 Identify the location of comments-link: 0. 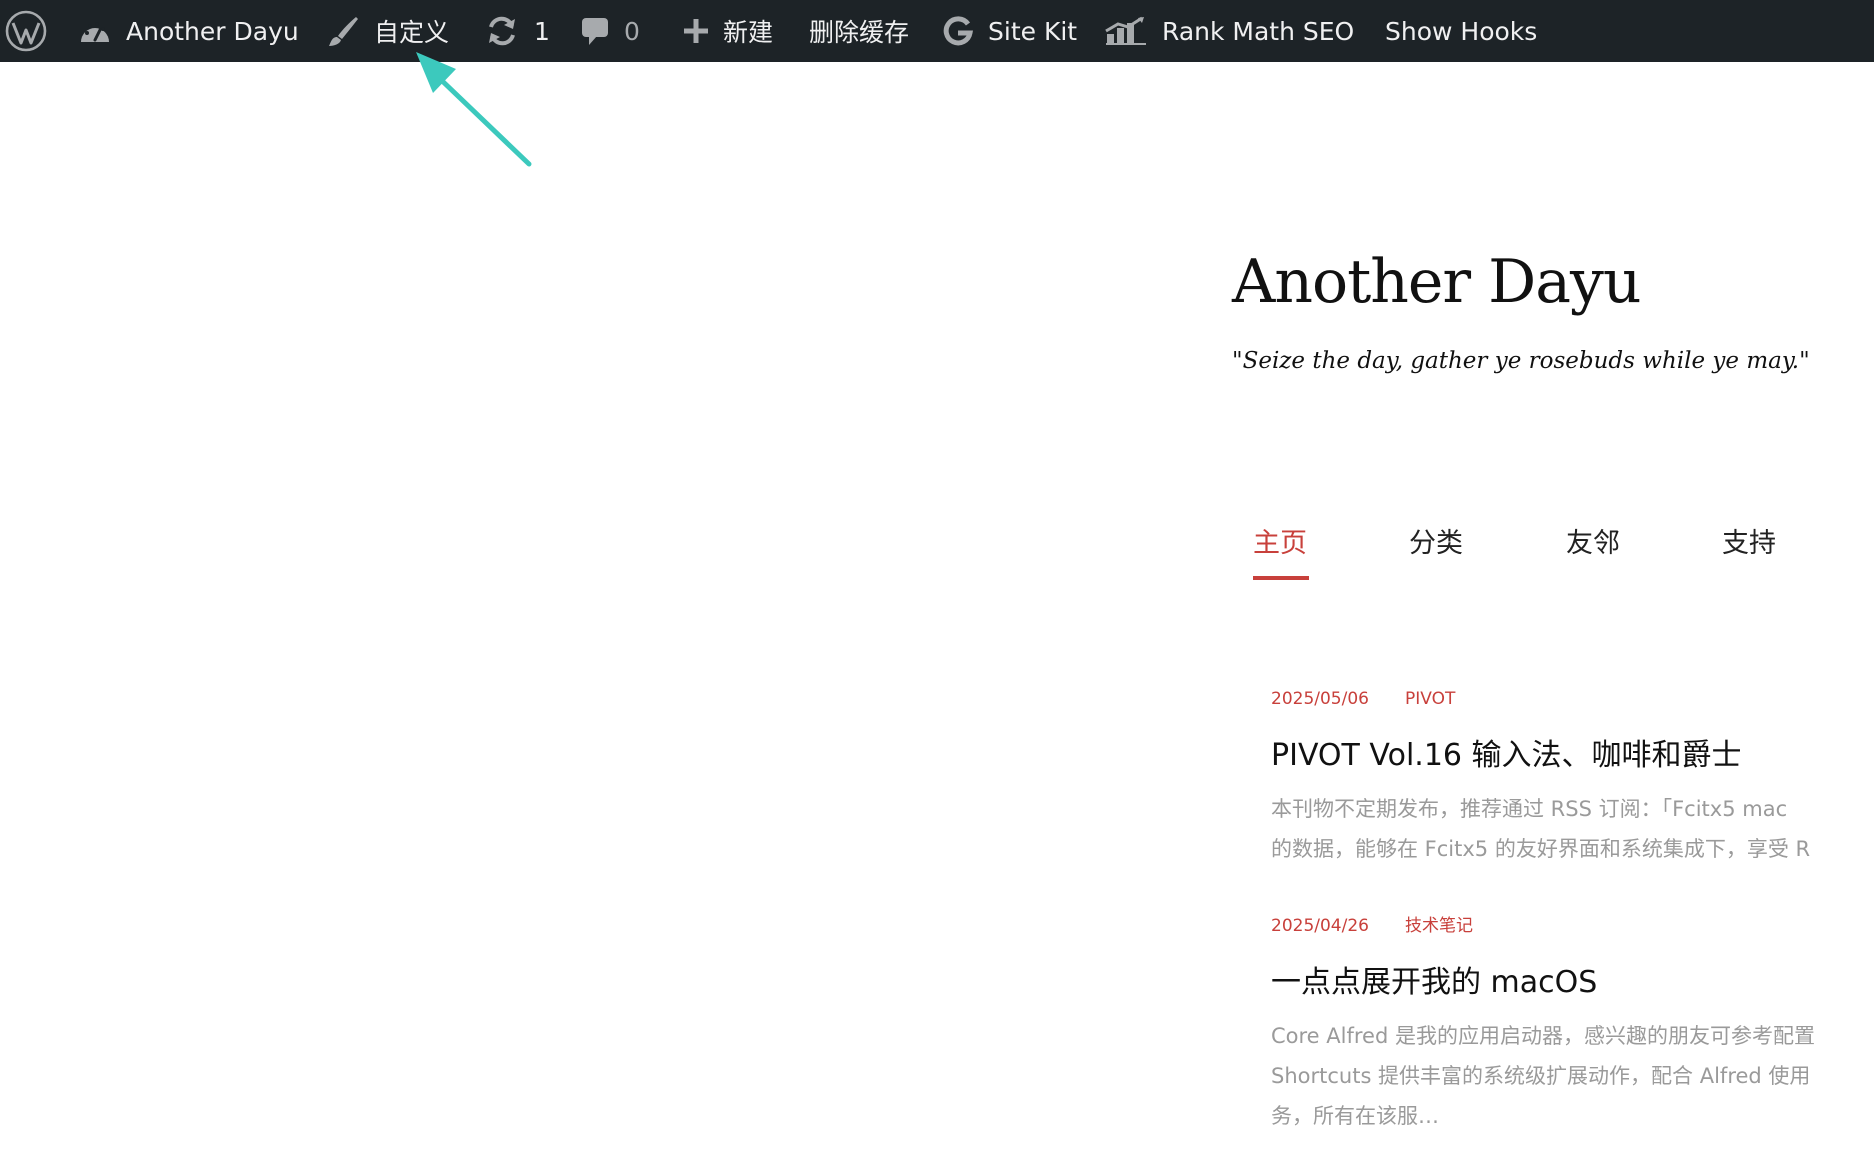
(610, 31).